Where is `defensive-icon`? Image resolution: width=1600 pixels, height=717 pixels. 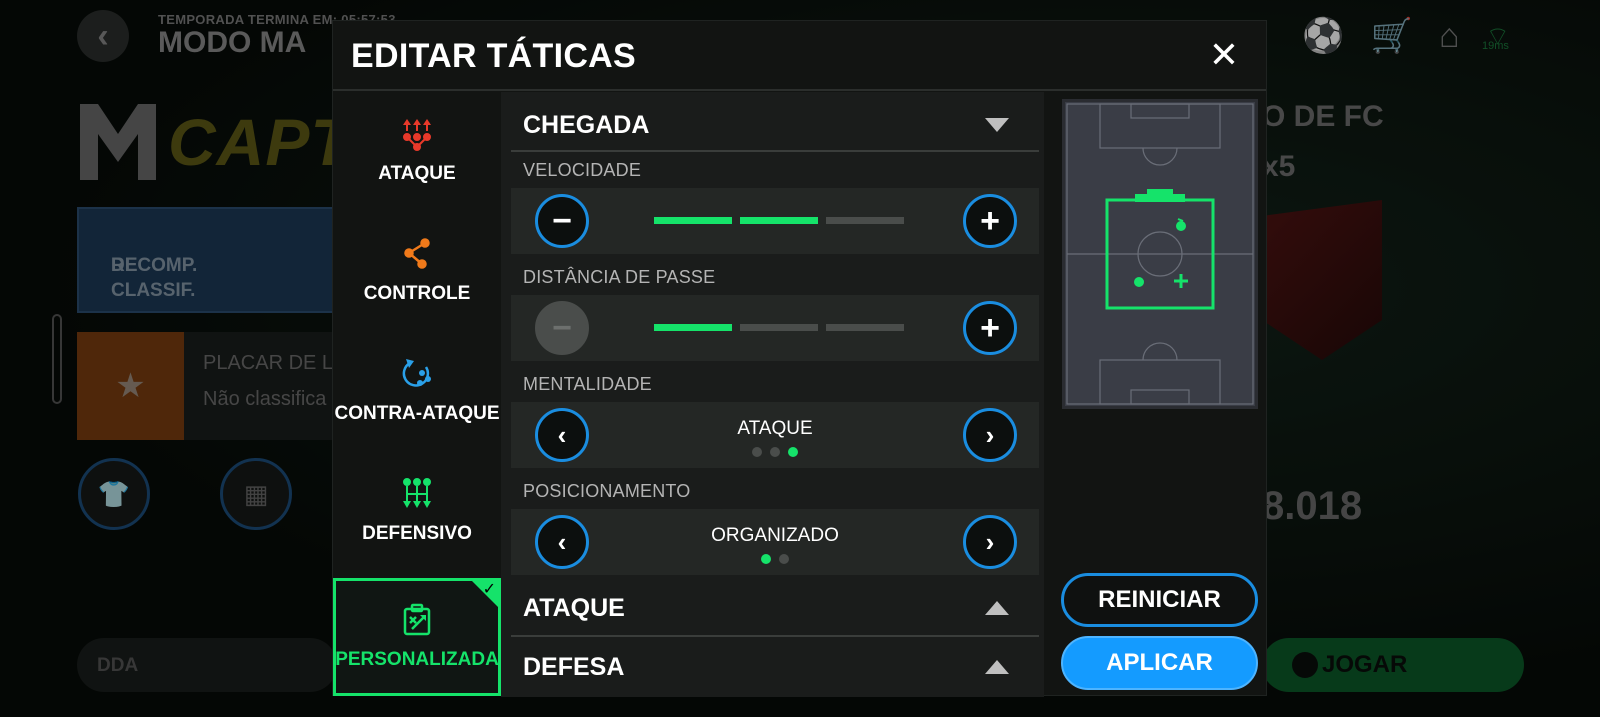
defensive-icon is located at coordinates (417, 493).